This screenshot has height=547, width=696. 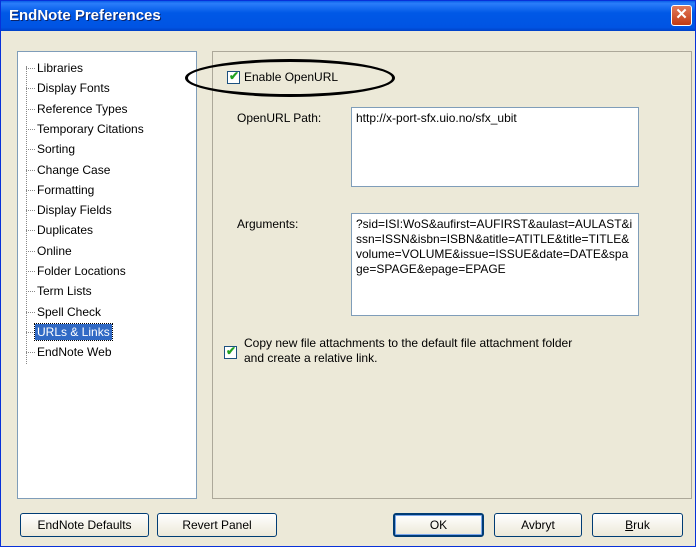 I want to click on sidebar-item-folder-locations: Folder Locations, so click(x=81, y=271).